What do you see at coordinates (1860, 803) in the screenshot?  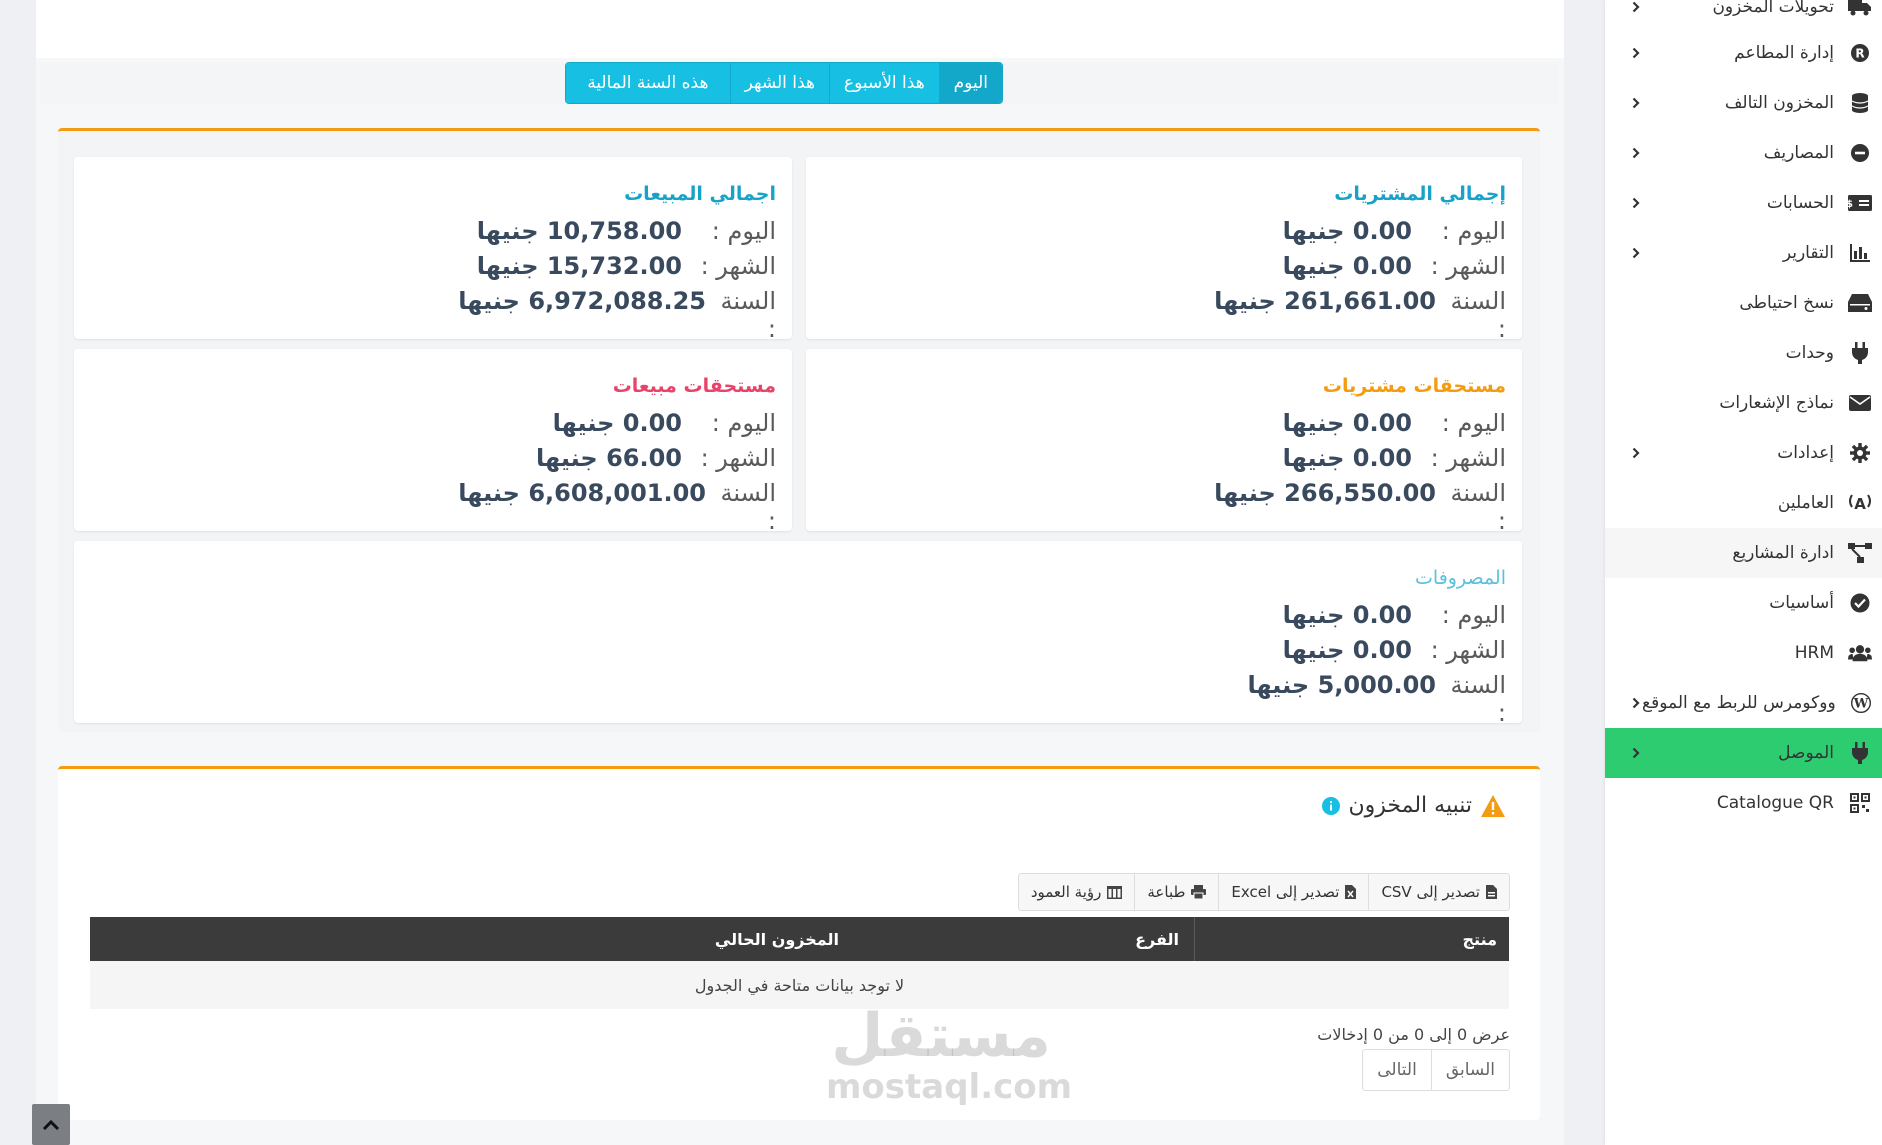 I see `qrcode-icon` at bounding box center [1860, 803].